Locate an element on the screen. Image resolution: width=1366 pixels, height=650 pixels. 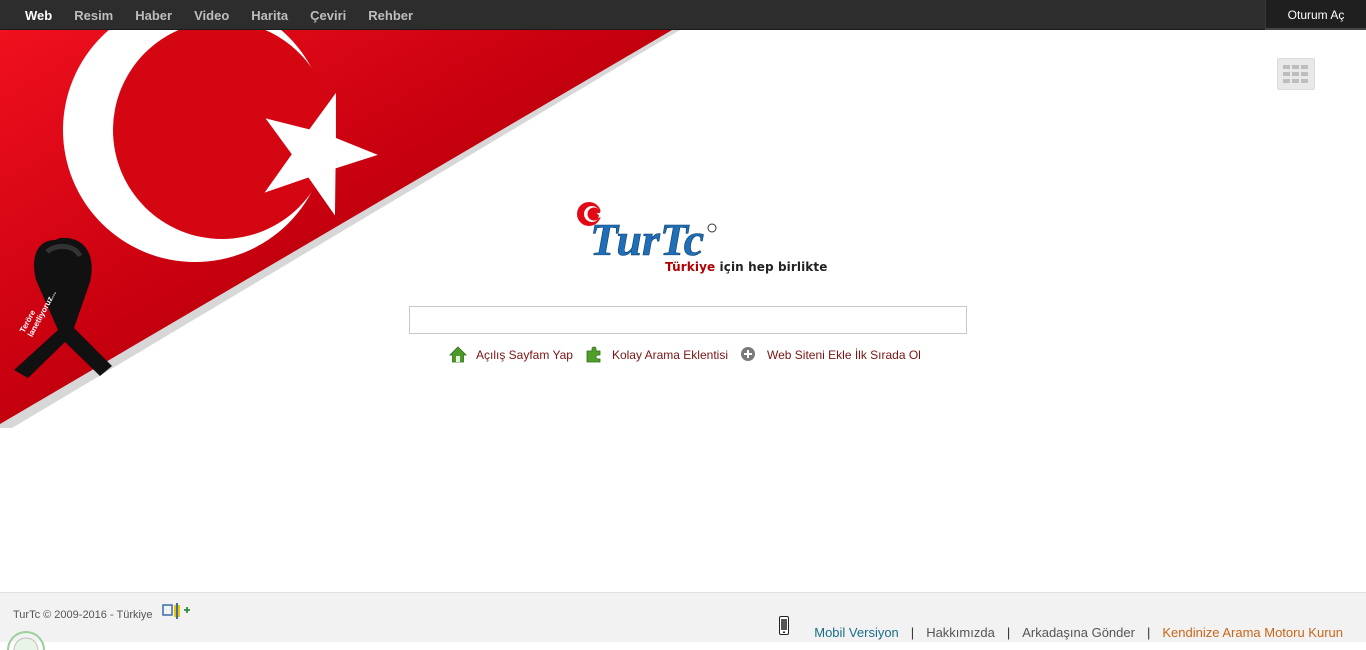
make-homepage-link: Açılış Sayfam Yap is located at coordinates (511, 355).